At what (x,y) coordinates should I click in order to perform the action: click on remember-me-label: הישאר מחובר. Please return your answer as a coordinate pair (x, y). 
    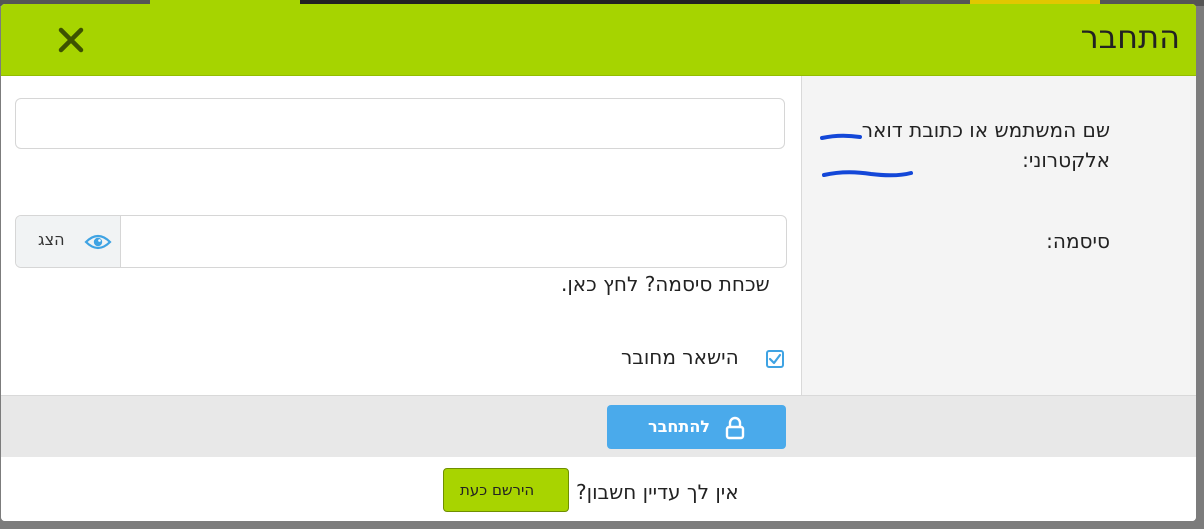
    Looking at the image, I should click on (680, 357).